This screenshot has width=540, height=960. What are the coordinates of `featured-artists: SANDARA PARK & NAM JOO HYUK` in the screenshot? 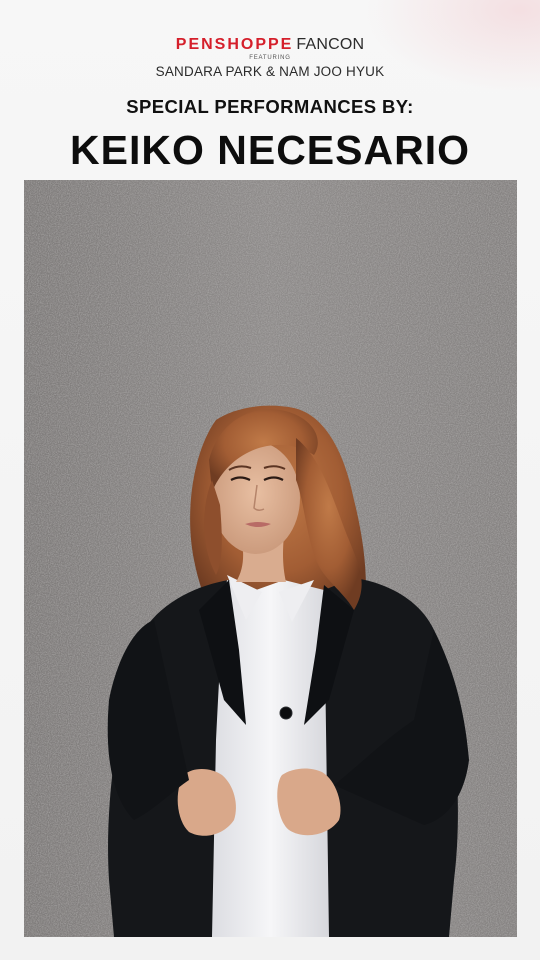 It's located at (270, 71).